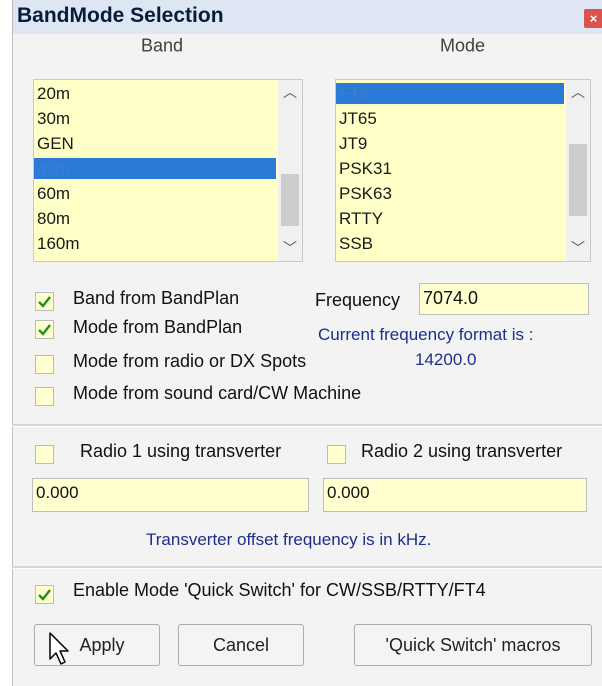  I want to click on radio1-offset-input: 0.000, so click(170, 495).